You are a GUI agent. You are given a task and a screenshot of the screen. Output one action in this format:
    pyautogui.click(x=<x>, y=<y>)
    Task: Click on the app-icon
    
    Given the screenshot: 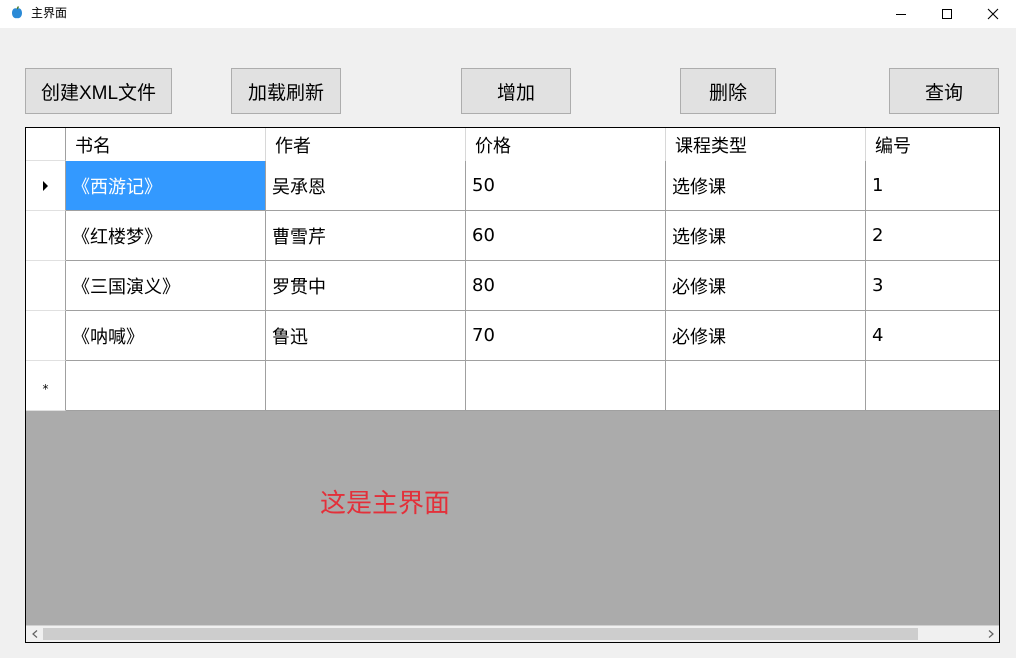 What is the action you would take?
    pyautogui.click(x=17, y=12)
    